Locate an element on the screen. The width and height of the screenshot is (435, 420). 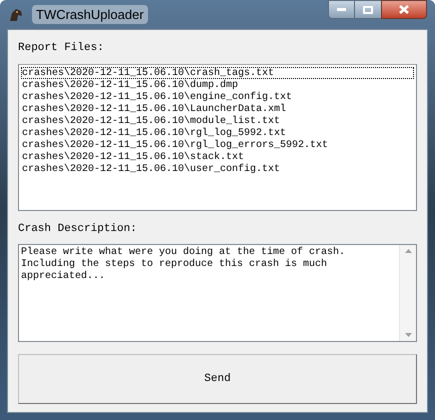
close-button is located at coordinates (404, 9).